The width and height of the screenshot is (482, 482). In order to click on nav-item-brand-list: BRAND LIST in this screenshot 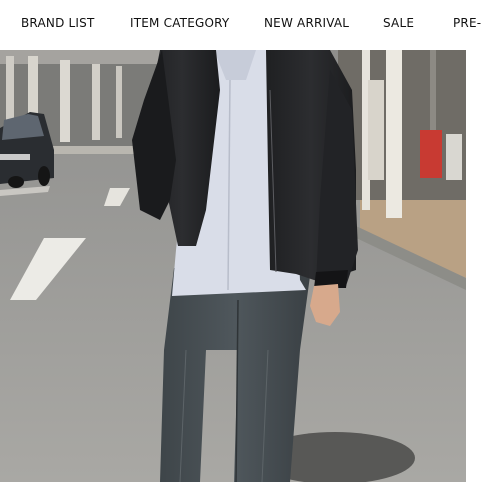, I will do `click(58, 23)`.